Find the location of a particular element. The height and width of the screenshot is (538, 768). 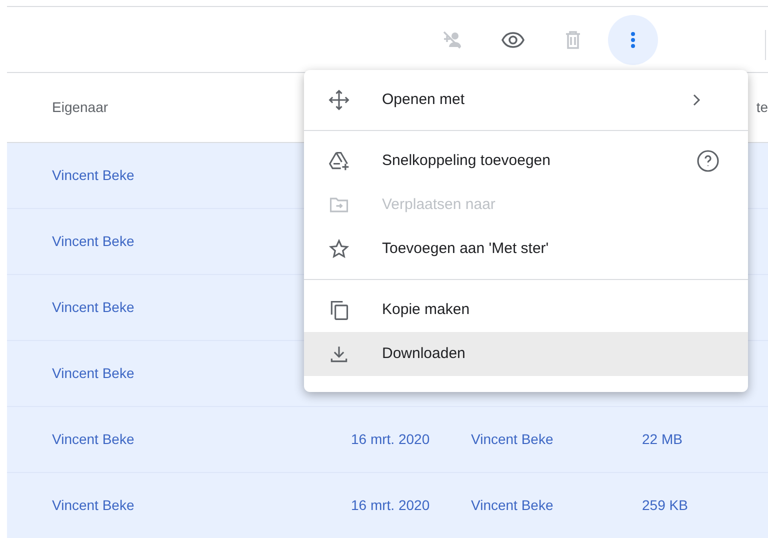

menu-item: Snelkoppeling toevoegen is located at coordinates (526, 161).